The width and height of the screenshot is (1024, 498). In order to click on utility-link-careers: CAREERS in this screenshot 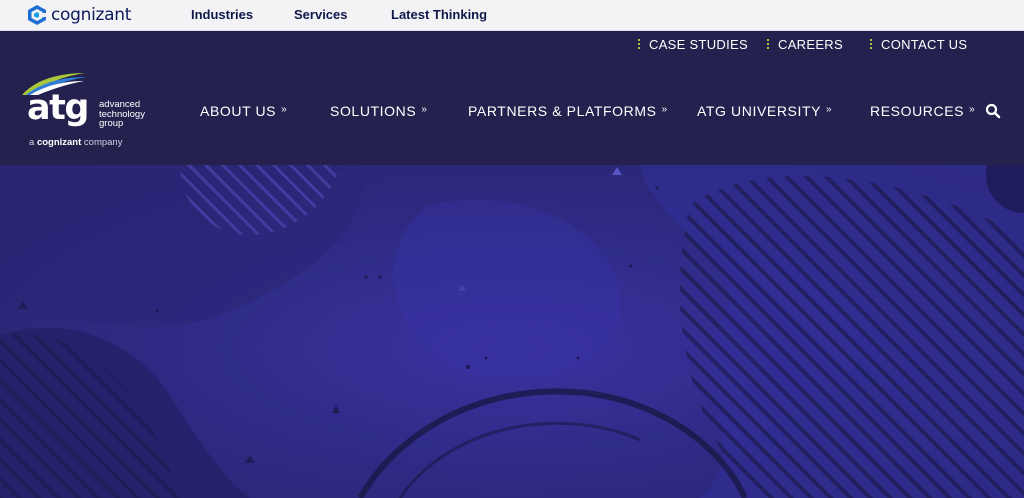, I will do `click(805, 44)`.